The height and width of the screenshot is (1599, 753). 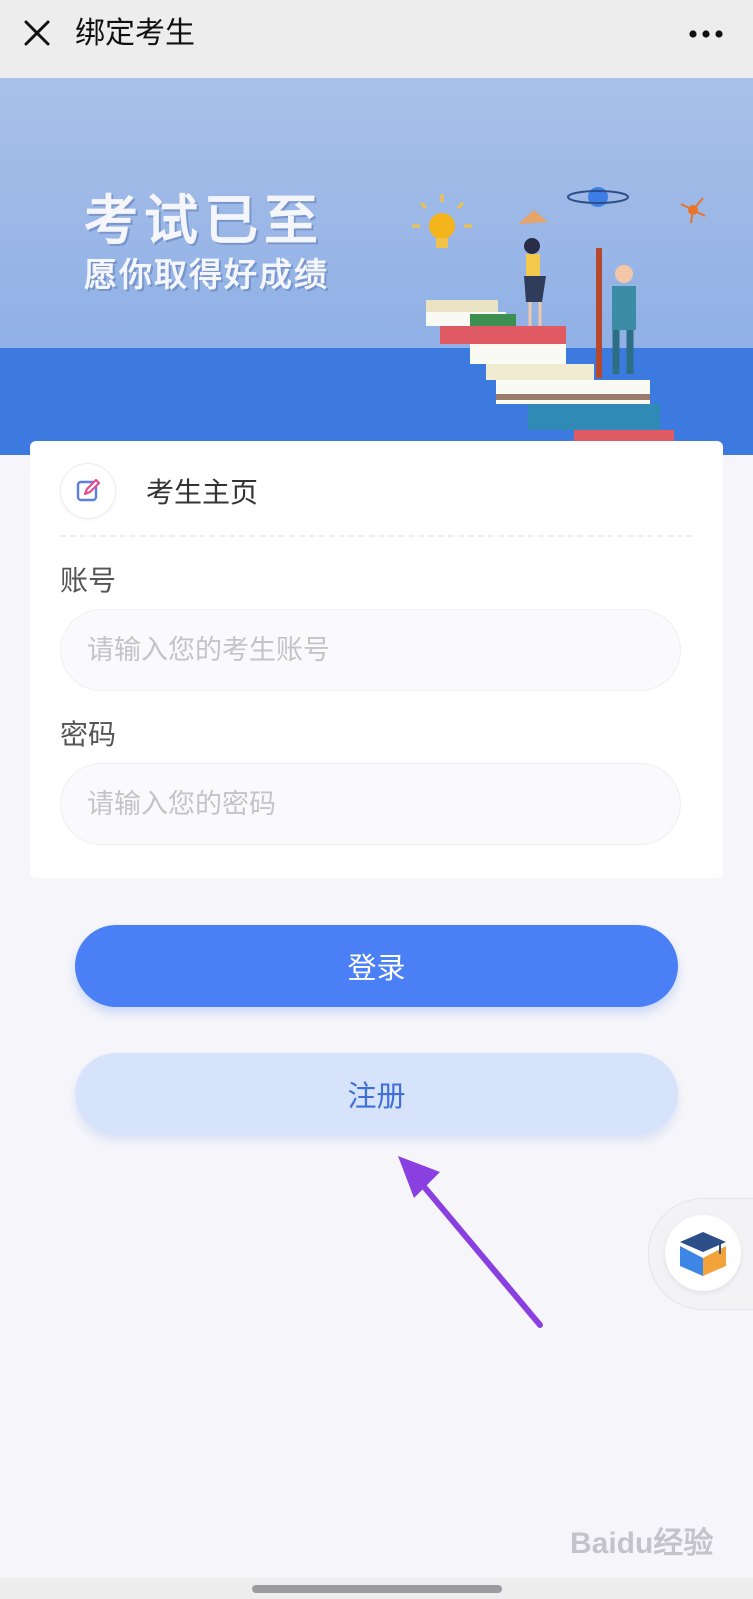 I want to click on divider, so click(x=376, y=536).